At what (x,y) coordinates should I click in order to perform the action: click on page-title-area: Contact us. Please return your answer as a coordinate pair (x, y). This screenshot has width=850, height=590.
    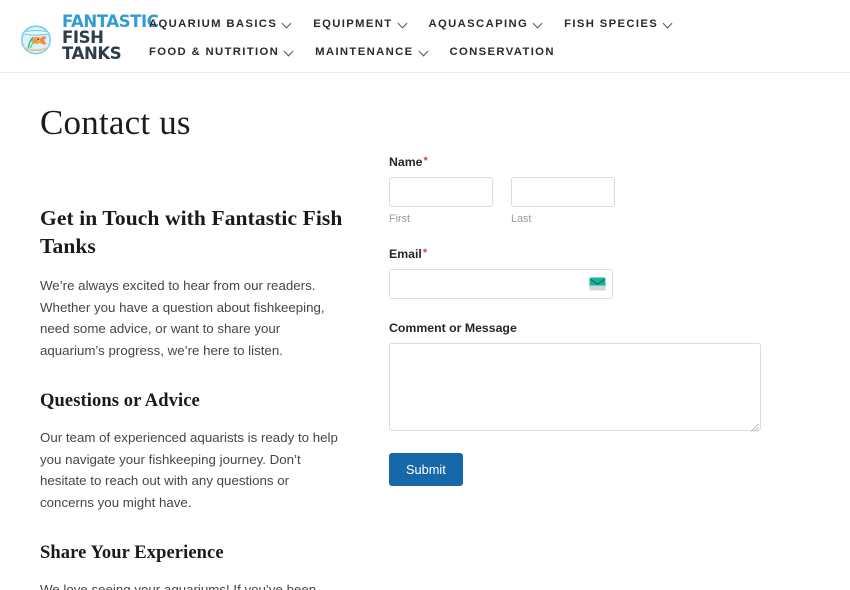
    Looking at the image, I should click on (425, 108).